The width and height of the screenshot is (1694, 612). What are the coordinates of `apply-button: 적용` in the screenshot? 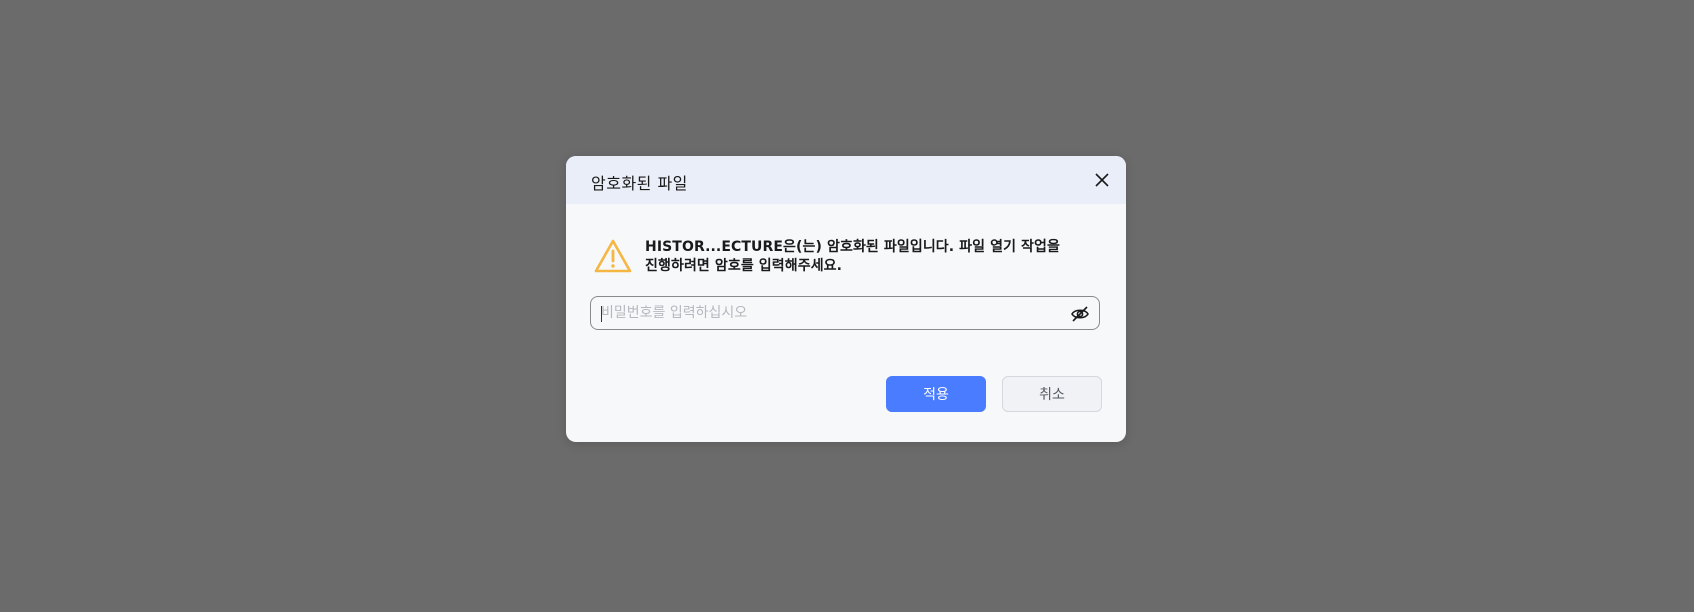 It's located at (936, 394).